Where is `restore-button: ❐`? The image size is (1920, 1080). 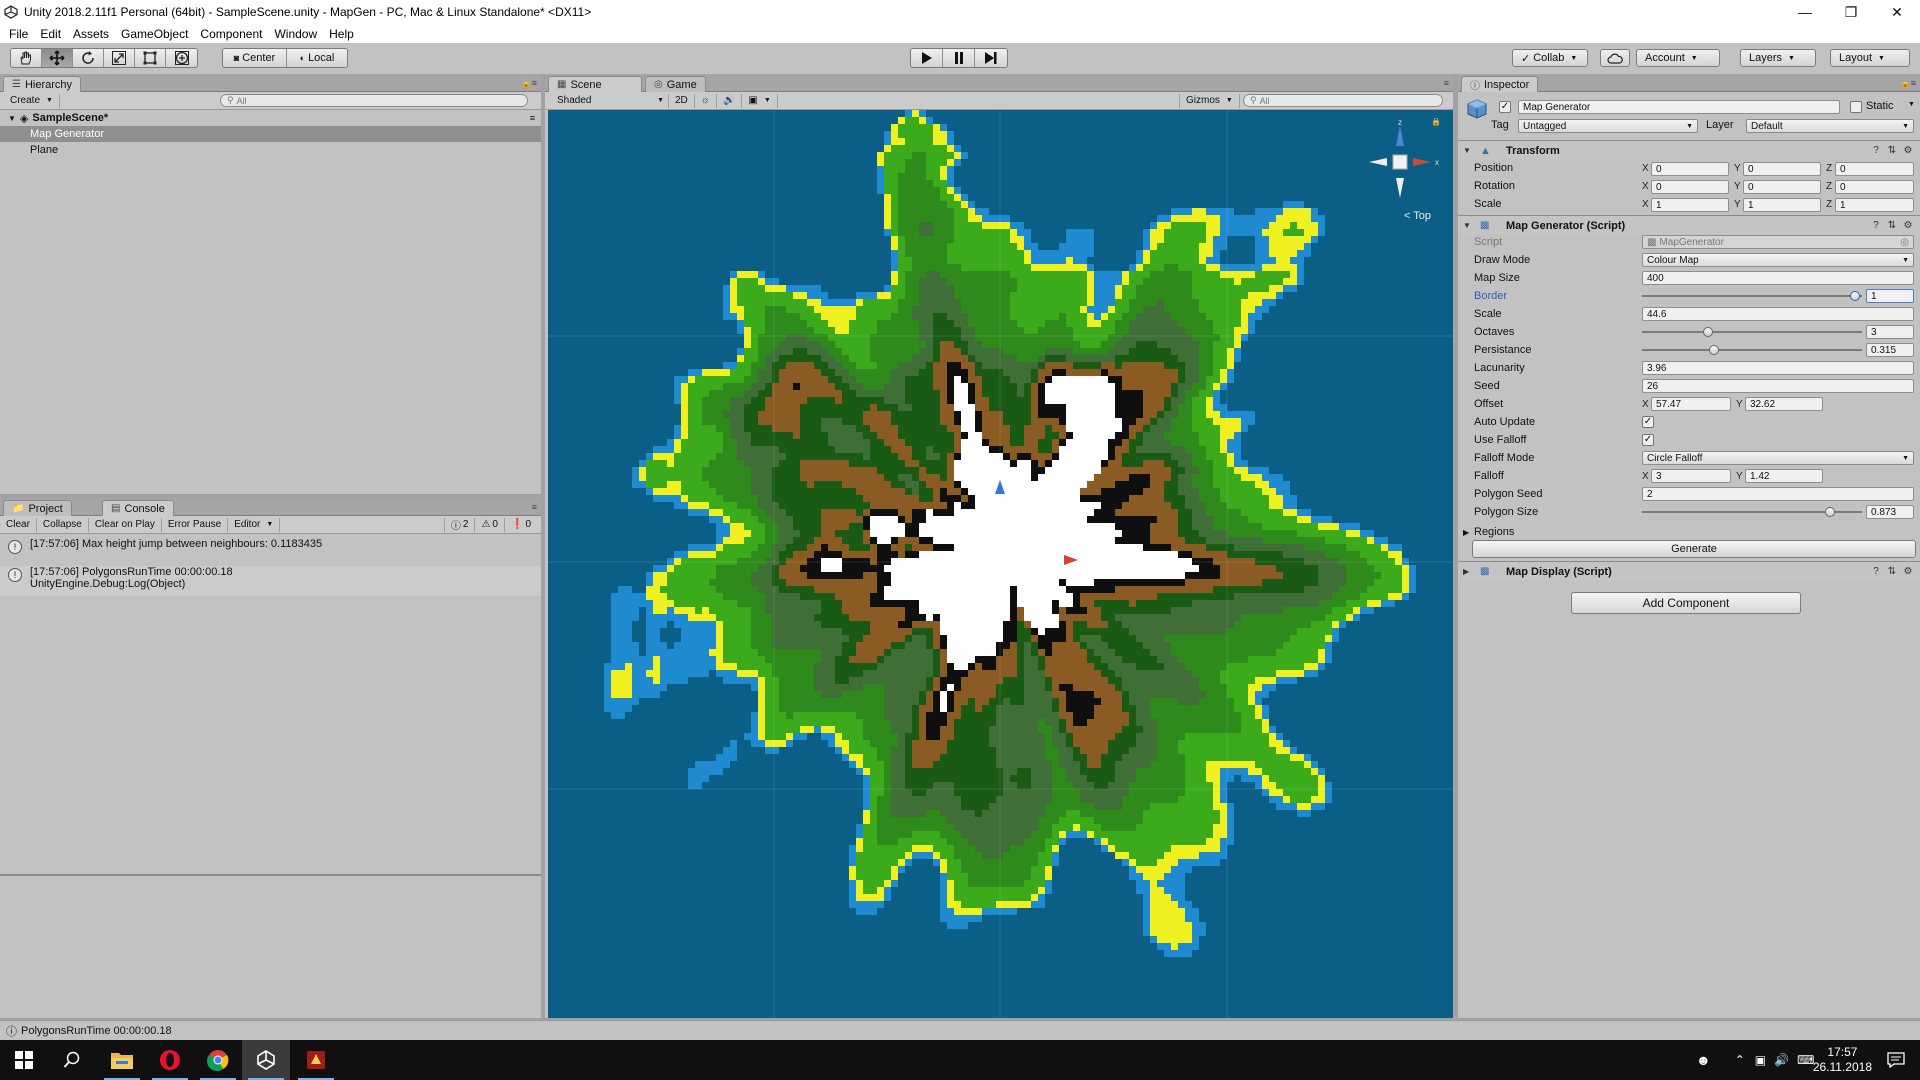 restore-button: ❐ is located at coordinates (1851, 12).